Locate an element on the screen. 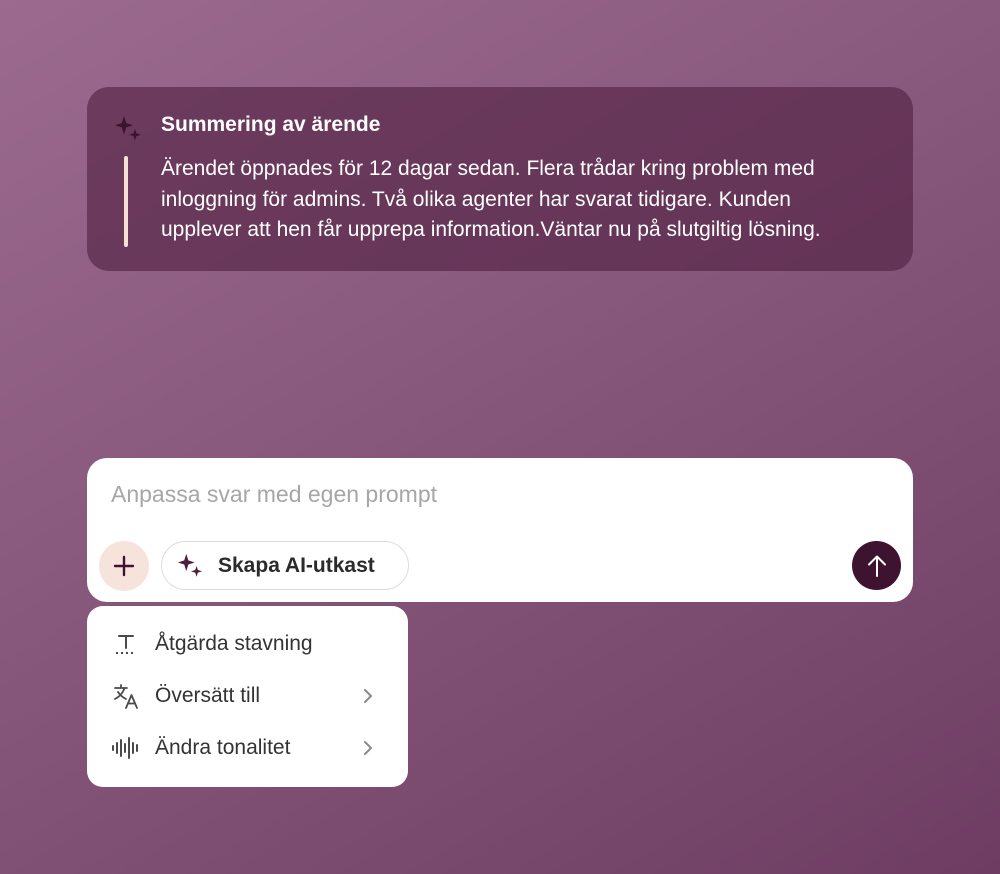 This screenshot has height=874, width=1000. plus-icon is located at coordinates (124, 566).